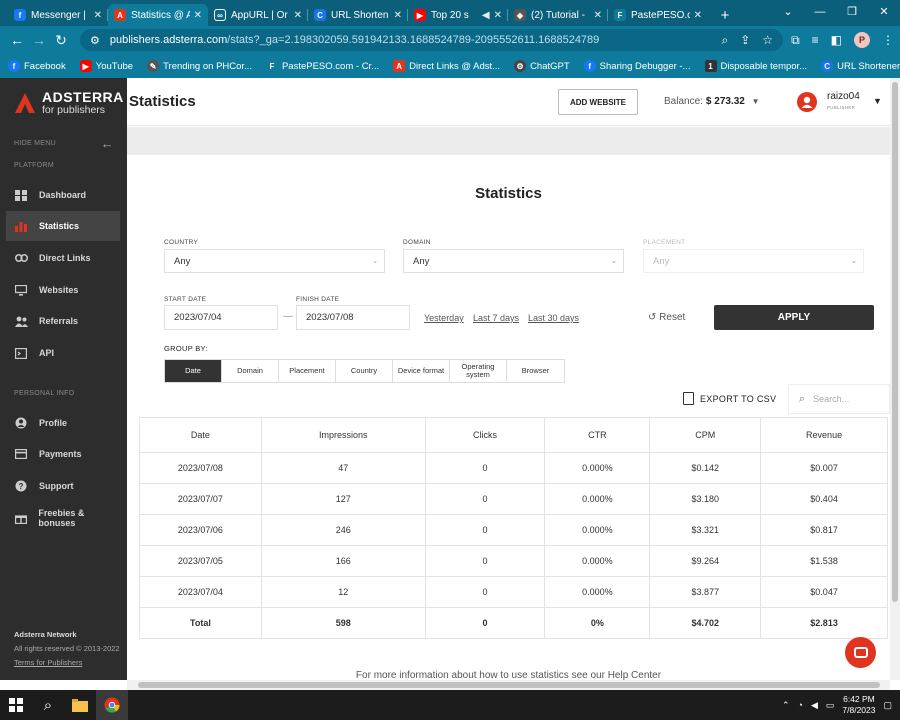  I want to click on group-by-operating-system: Operating system, so click(478, 371).